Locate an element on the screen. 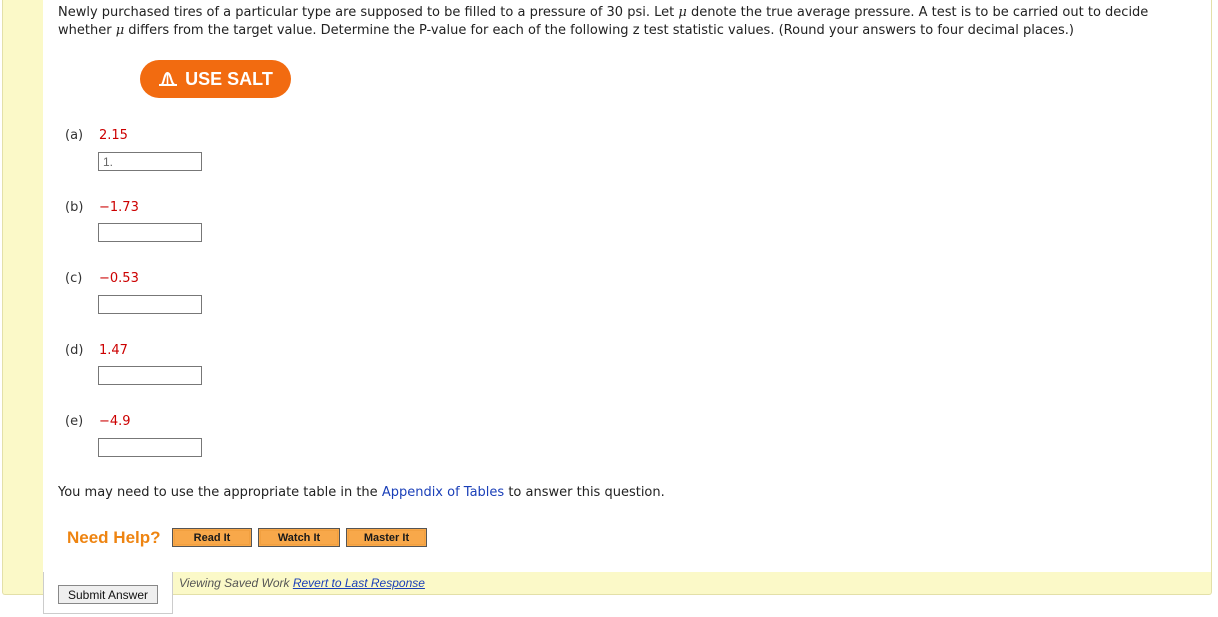  part-d-value: 1.47 is located at coordinates (113, 350).